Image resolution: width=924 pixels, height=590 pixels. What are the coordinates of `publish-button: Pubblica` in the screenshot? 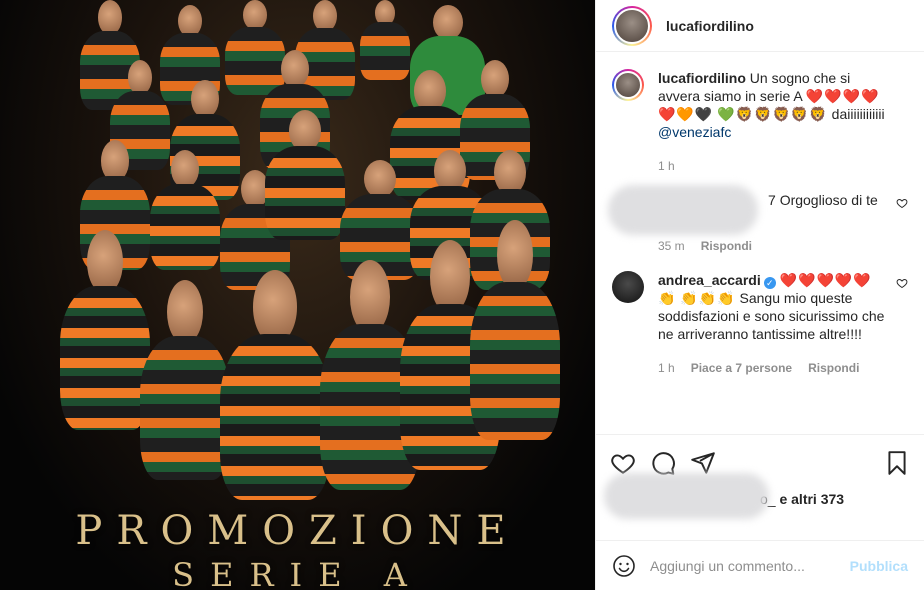 It's located at (879, 566).